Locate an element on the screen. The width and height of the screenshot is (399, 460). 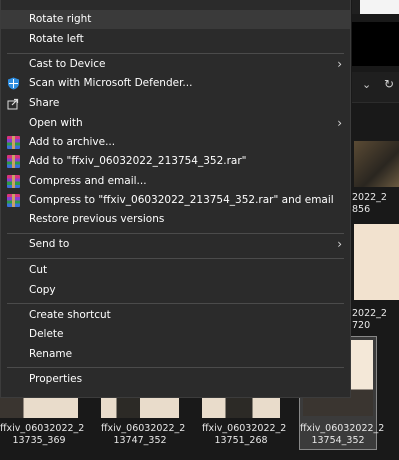
menu-item-label: Properties is located at coordinates (56, 379).